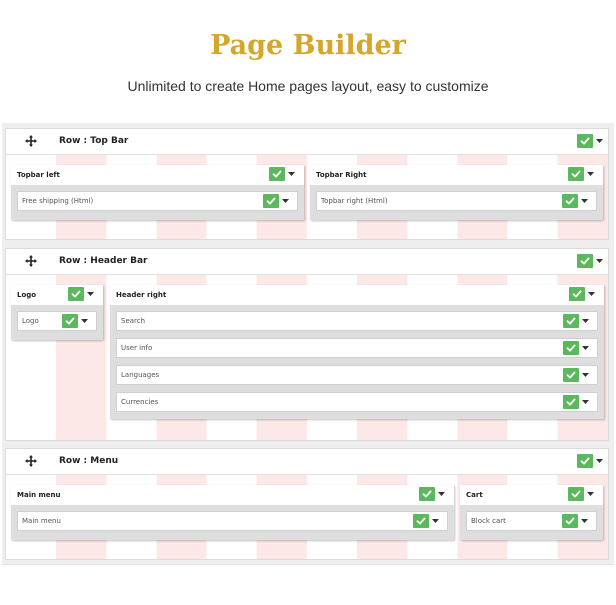  I want to click on column-title: Main menu, so click(39, 495).